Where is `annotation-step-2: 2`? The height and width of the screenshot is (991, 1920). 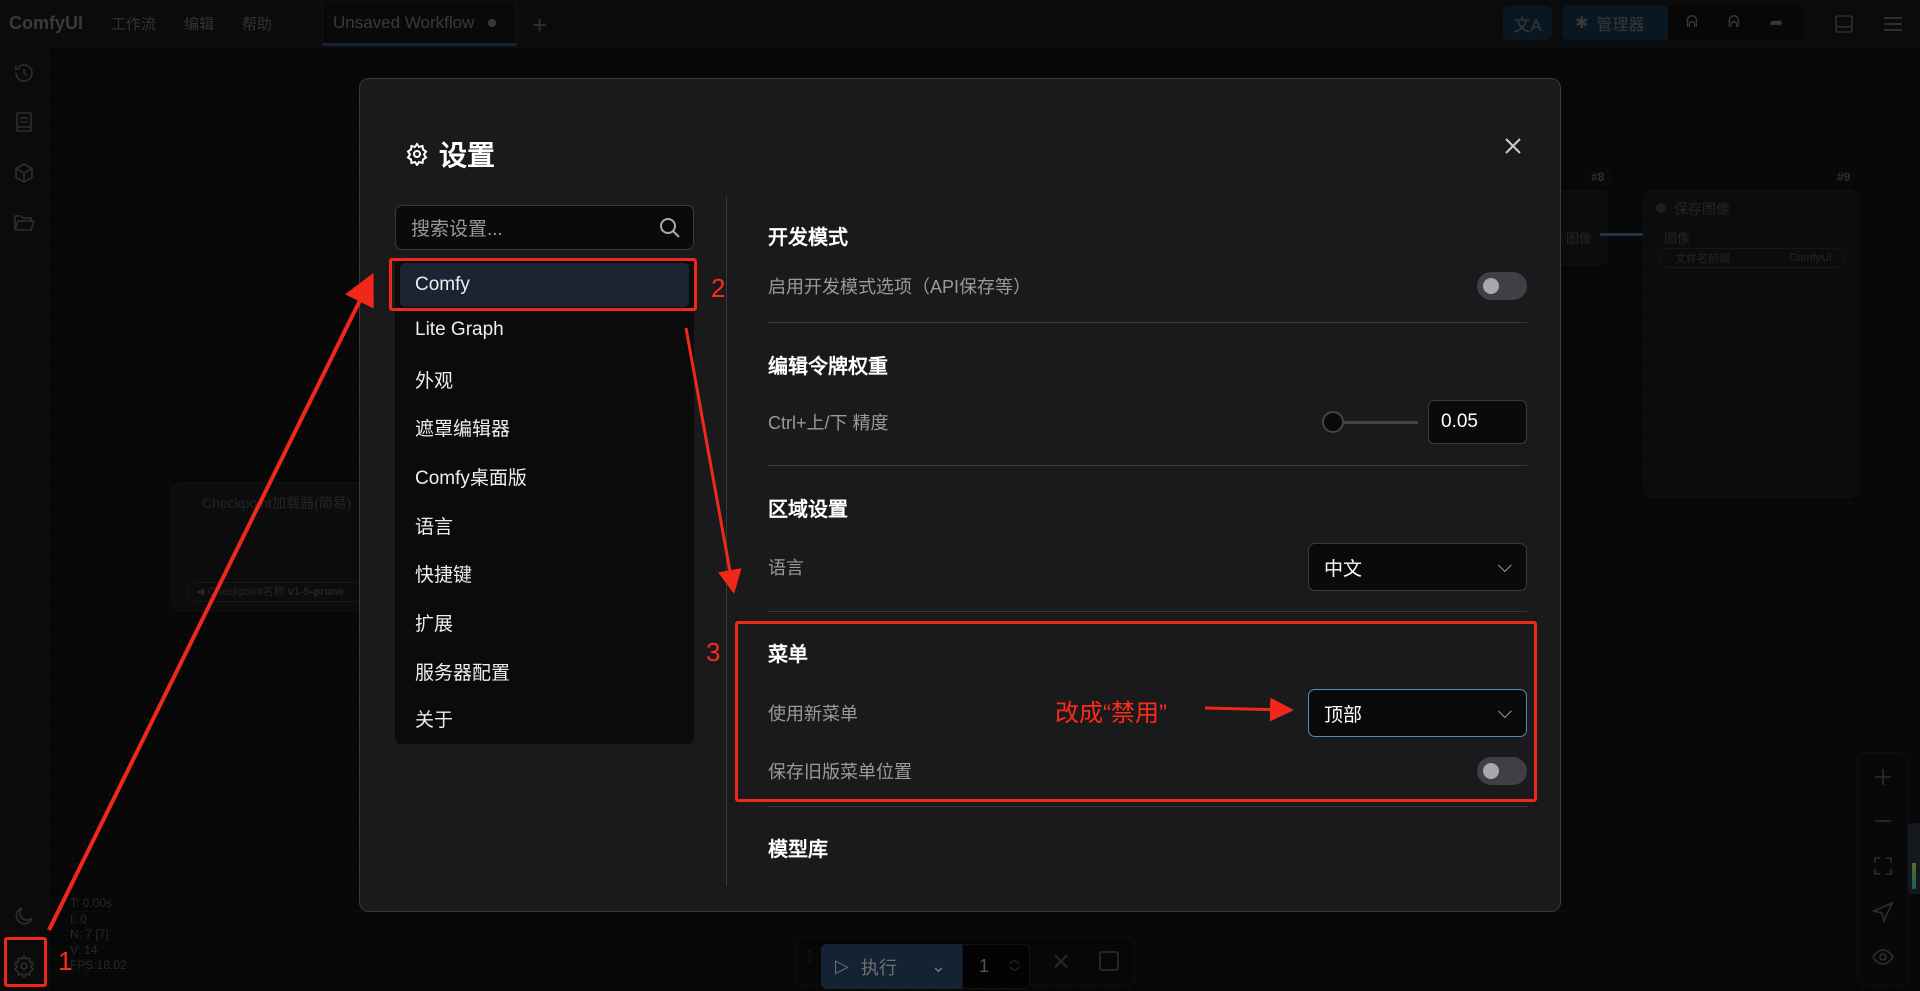 annotation-step-2: 2 is located at coordinates (718, 288).